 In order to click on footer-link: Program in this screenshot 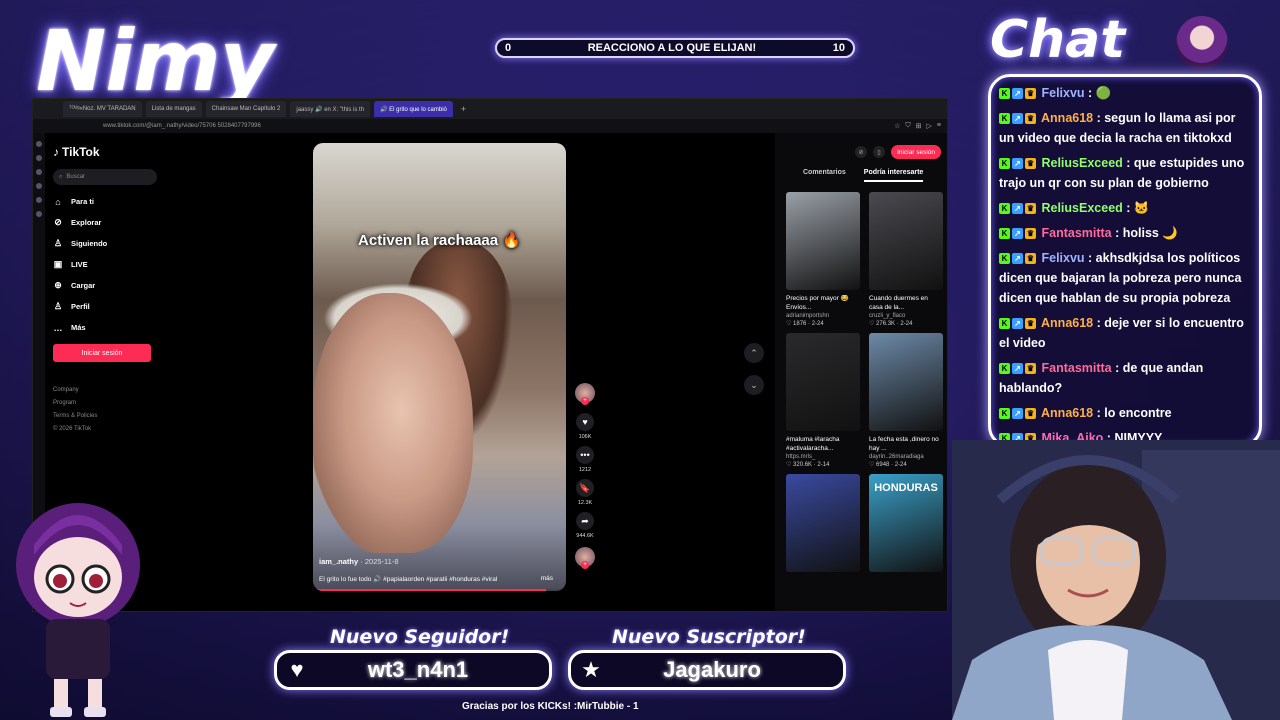, I will do `click(118, 403)`.